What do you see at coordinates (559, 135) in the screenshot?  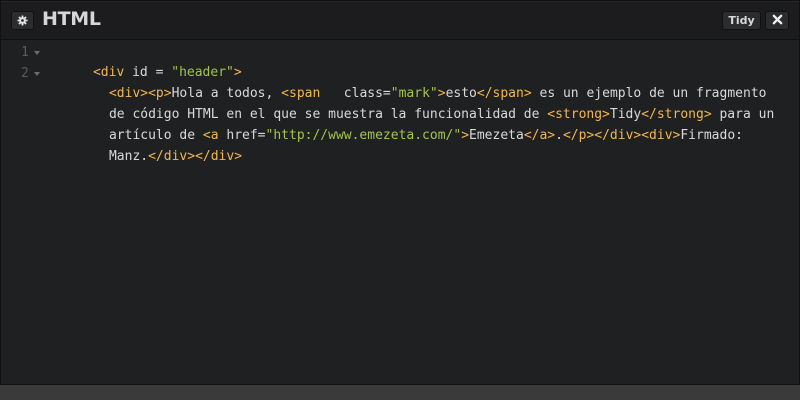 I see `code-token: .` at bounding box center [559, 135].